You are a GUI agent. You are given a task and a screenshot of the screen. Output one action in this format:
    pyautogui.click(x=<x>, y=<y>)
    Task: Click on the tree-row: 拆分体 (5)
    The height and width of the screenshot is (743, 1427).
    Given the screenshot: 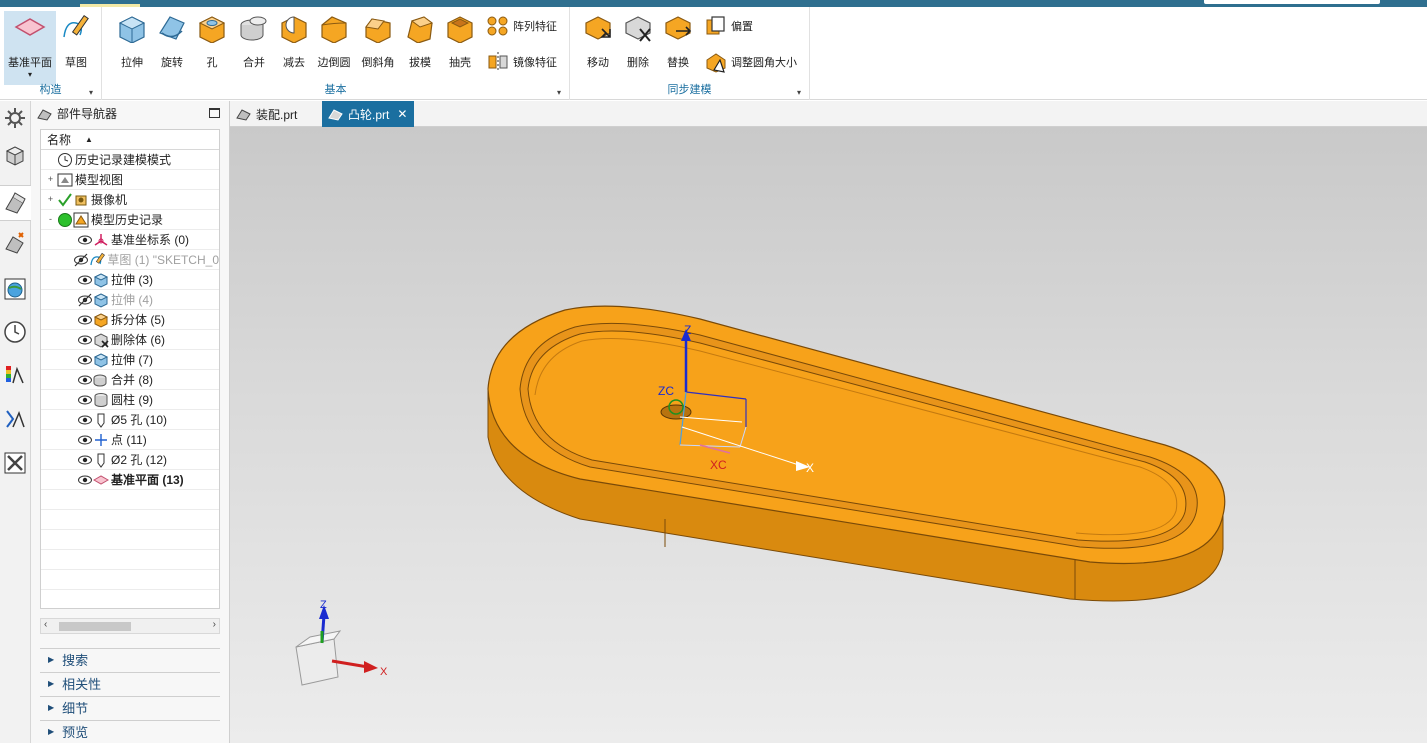 What is the action you would take?
    pyautogui.click(x=130, y=320)
    